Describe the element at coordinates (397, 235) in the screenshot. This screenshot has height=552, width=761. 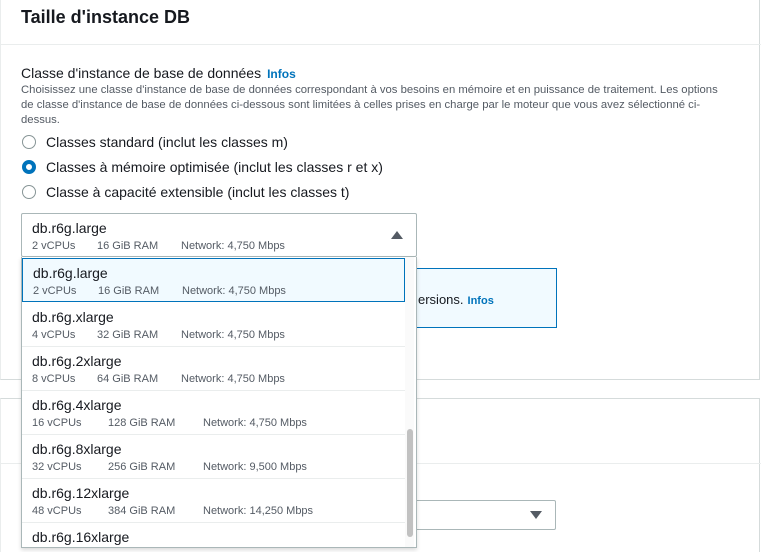
I see `caret-up-icon` at that location.